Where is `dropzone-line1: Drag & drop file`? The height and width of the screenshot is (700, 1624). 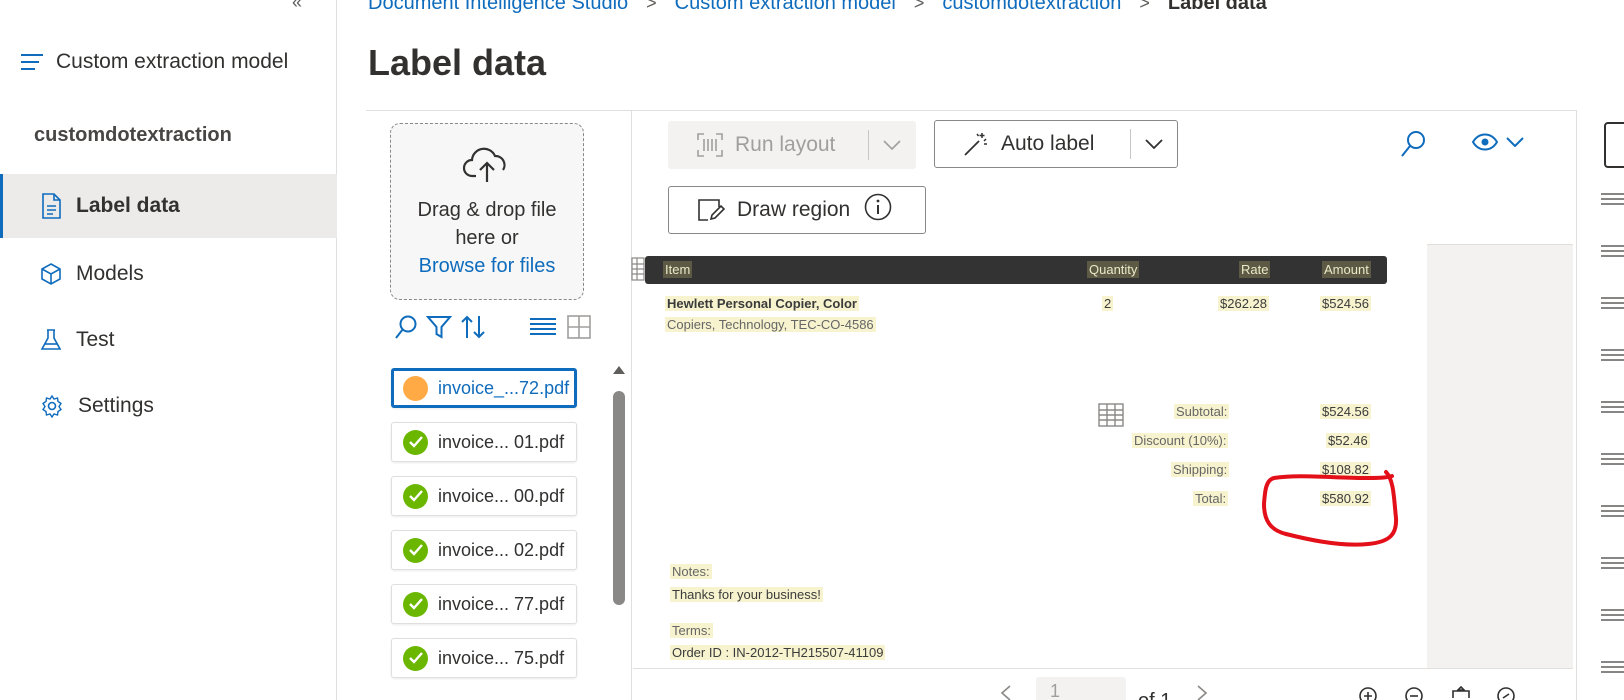
dropzone-line1: Drag & drop file is located at coordinates (487, 210).